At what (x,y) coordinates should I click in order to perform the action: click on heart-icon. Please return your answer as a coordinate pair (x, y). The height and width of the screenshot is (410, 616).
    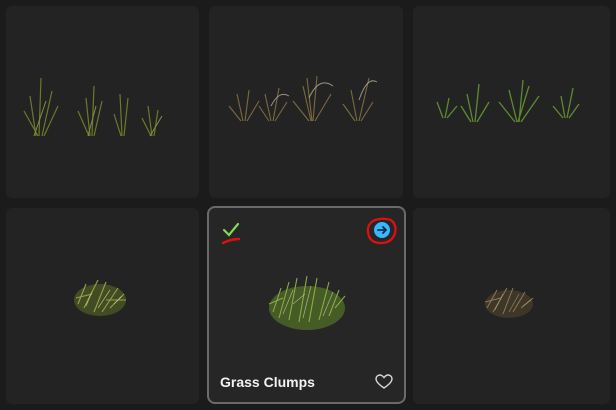
    Looking at the image, I should click on (384, 382).